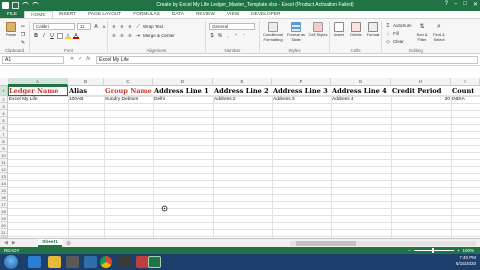 The image size is (480, 270). I want to click on cell-f2: Address 3, so click(301, 99).